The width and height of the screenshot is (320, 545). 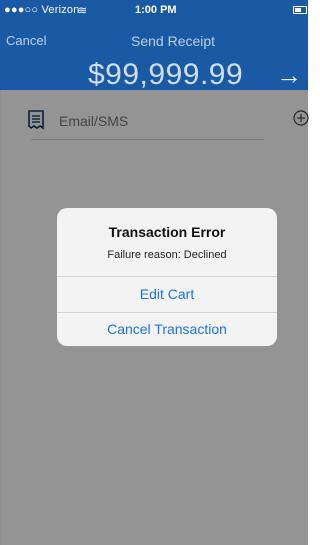 I want to click on status-bar: ●●●○○ Verizon ≋ 1:00 PM, so click(x=154, y=10).